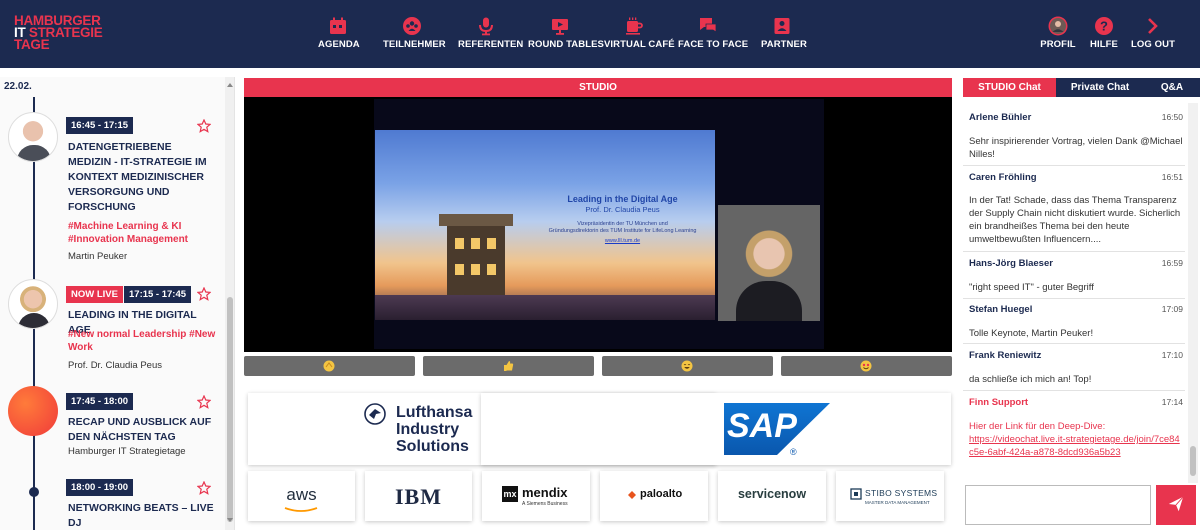 This screenshot has height=530, width=1200. I want to click on aws-logo-text: aws, so click(301, 494).